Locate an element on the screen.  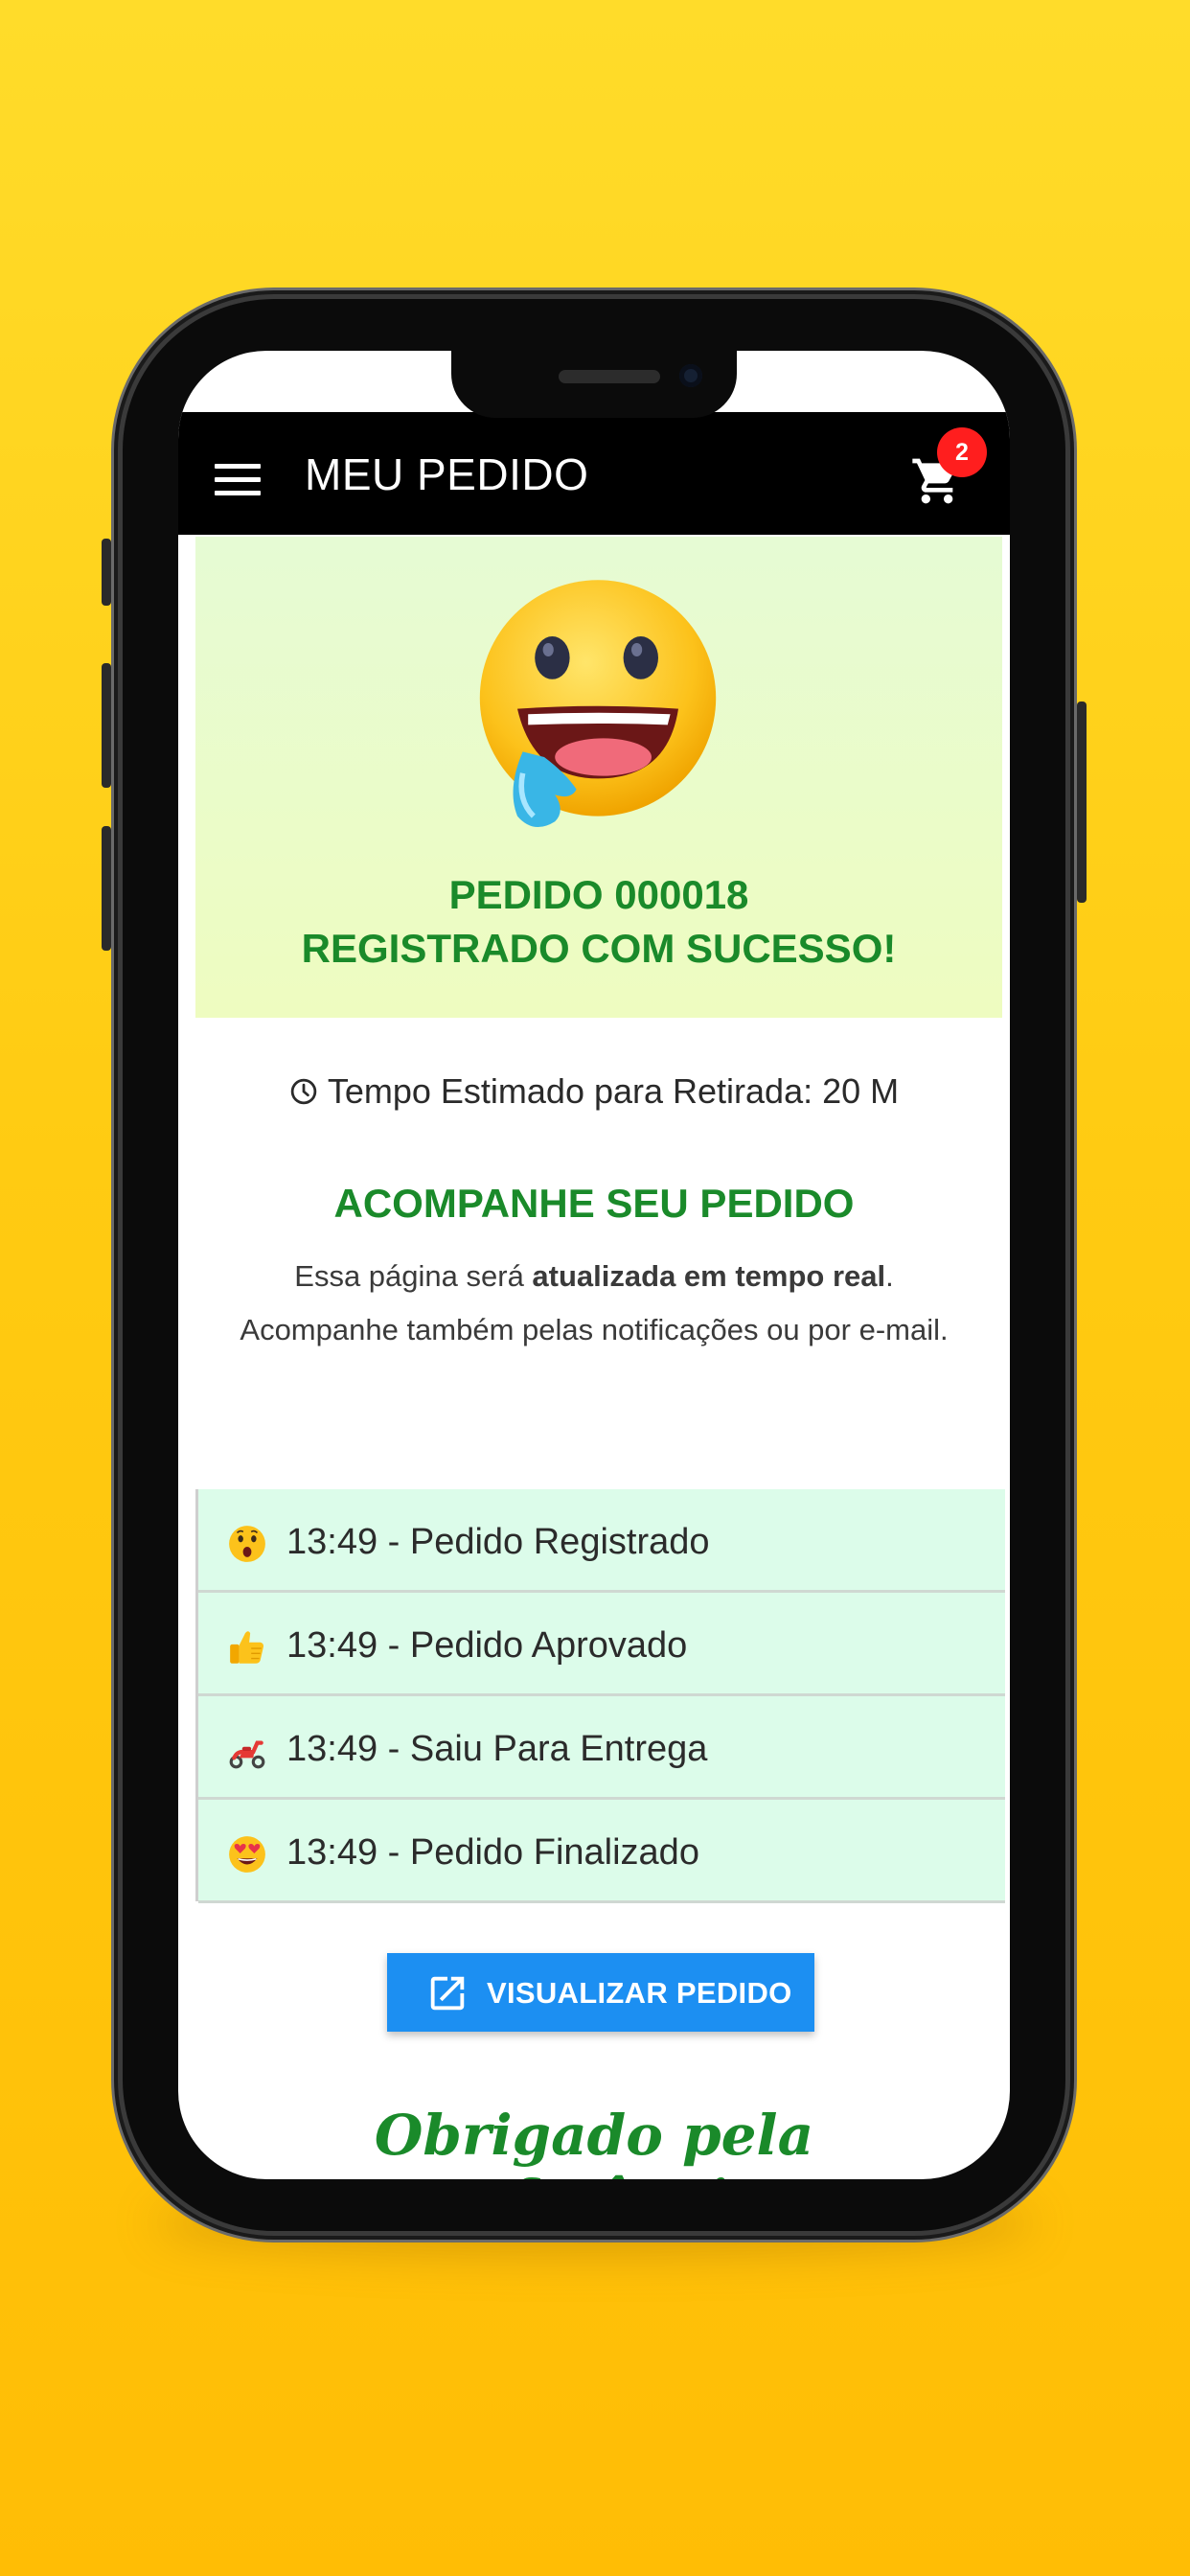
status-approved: 13:49 - Pedido Aprovado is located at coordinates (602, 1644).